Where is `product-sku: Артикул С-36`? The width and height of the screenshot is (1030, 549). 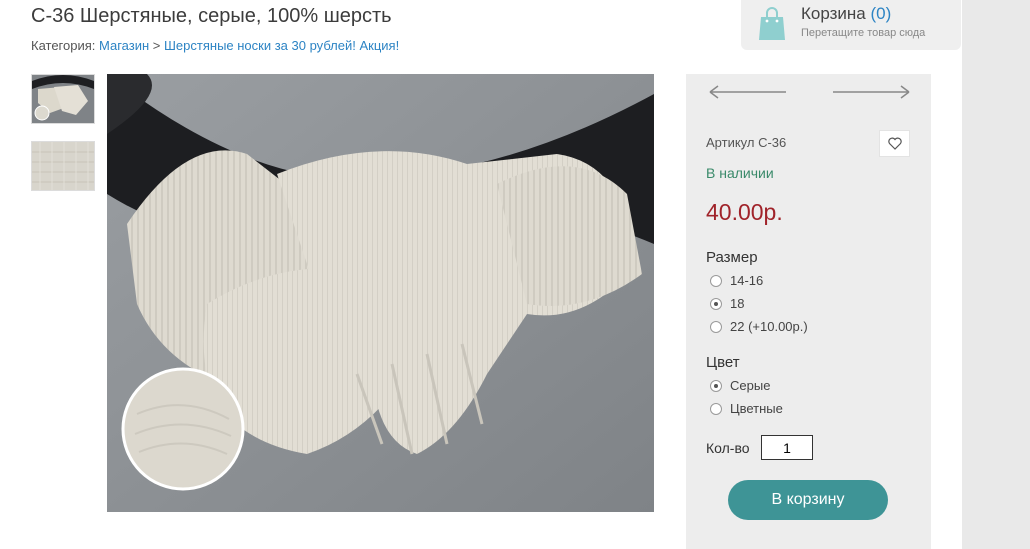
product-sku: Артикул С-36 is located at coordinates (746, 142).